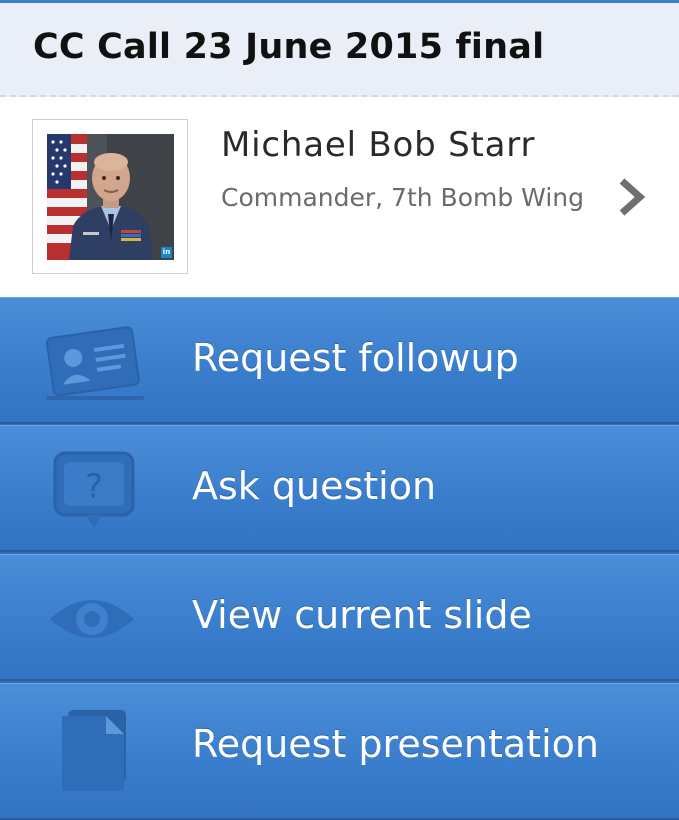 This screenshot has width=679, height=820. I want to click on question-bubble-icon: ?, so click(94, 489).